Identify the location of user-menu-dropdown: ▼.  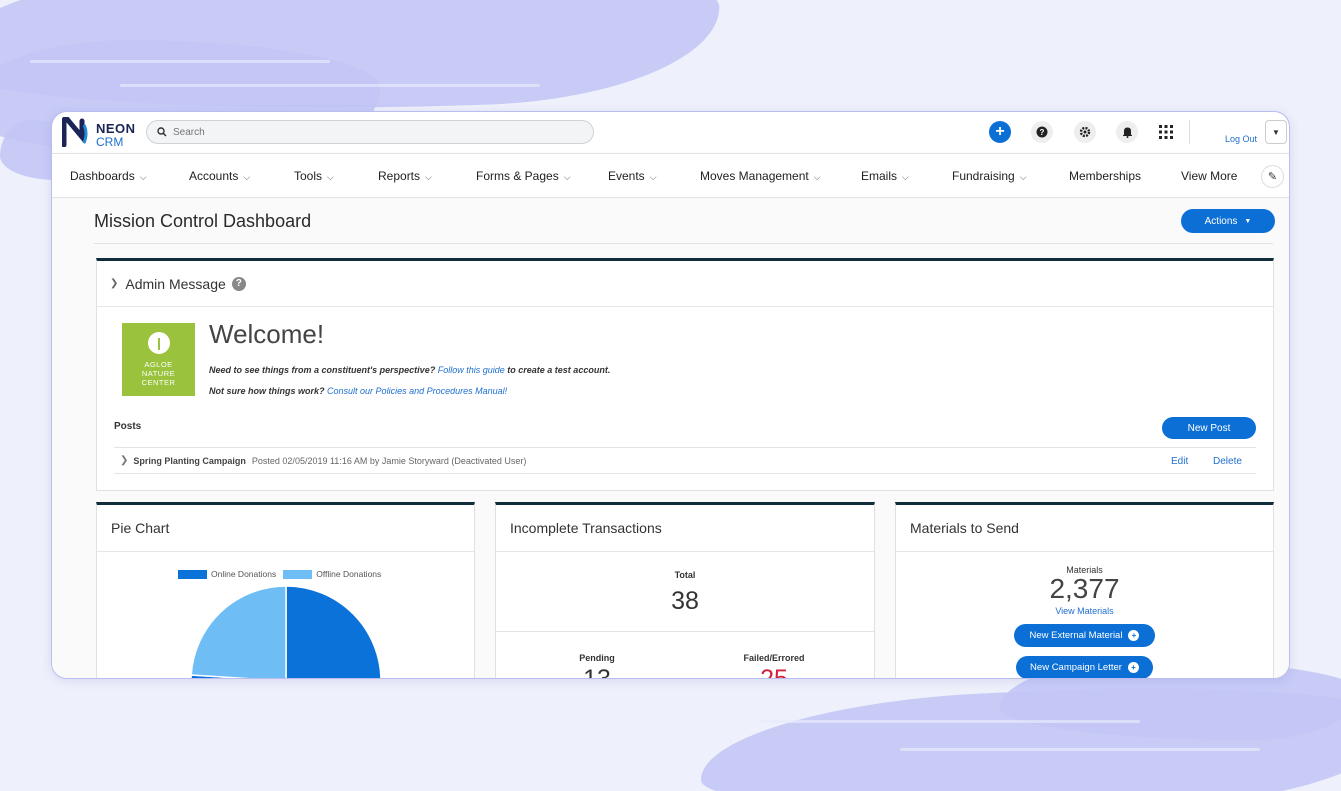
(1276, 132).